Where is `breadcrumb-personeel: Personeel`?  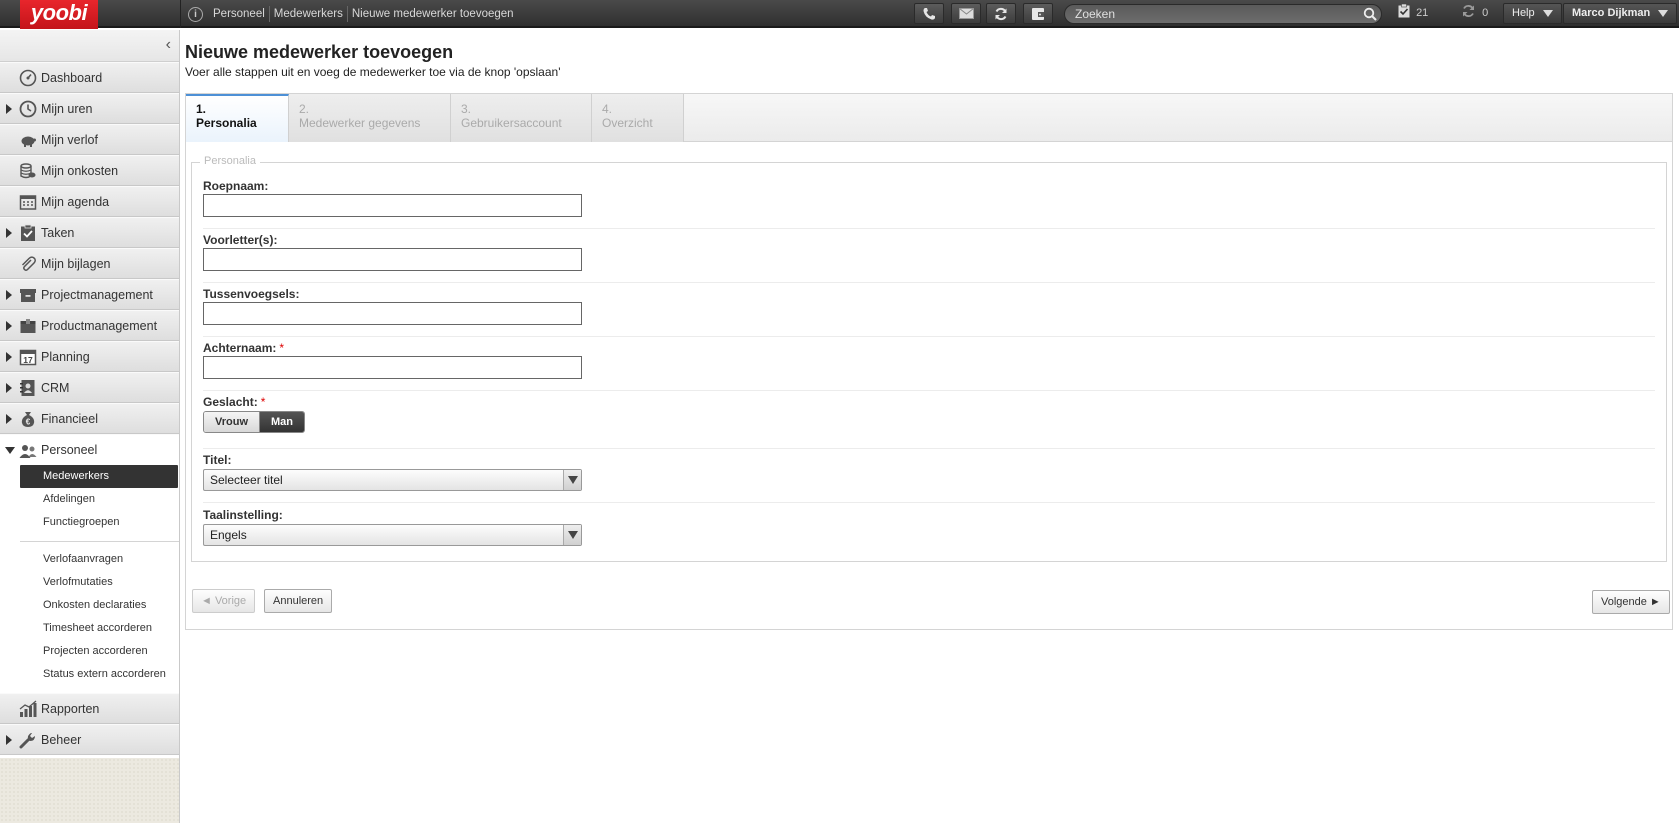 breadcrumb-personeel: Personeel is located at coordinates (239, 14).